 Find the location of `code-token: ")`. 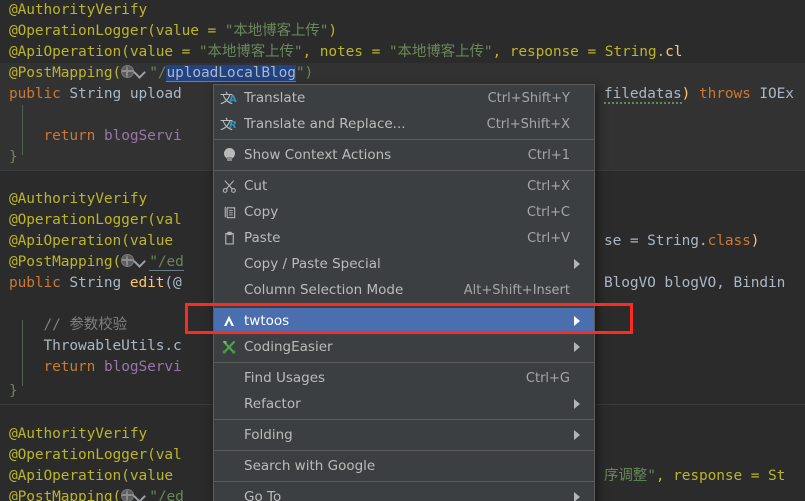

code-token: ") is located at coordinates (304, 73).